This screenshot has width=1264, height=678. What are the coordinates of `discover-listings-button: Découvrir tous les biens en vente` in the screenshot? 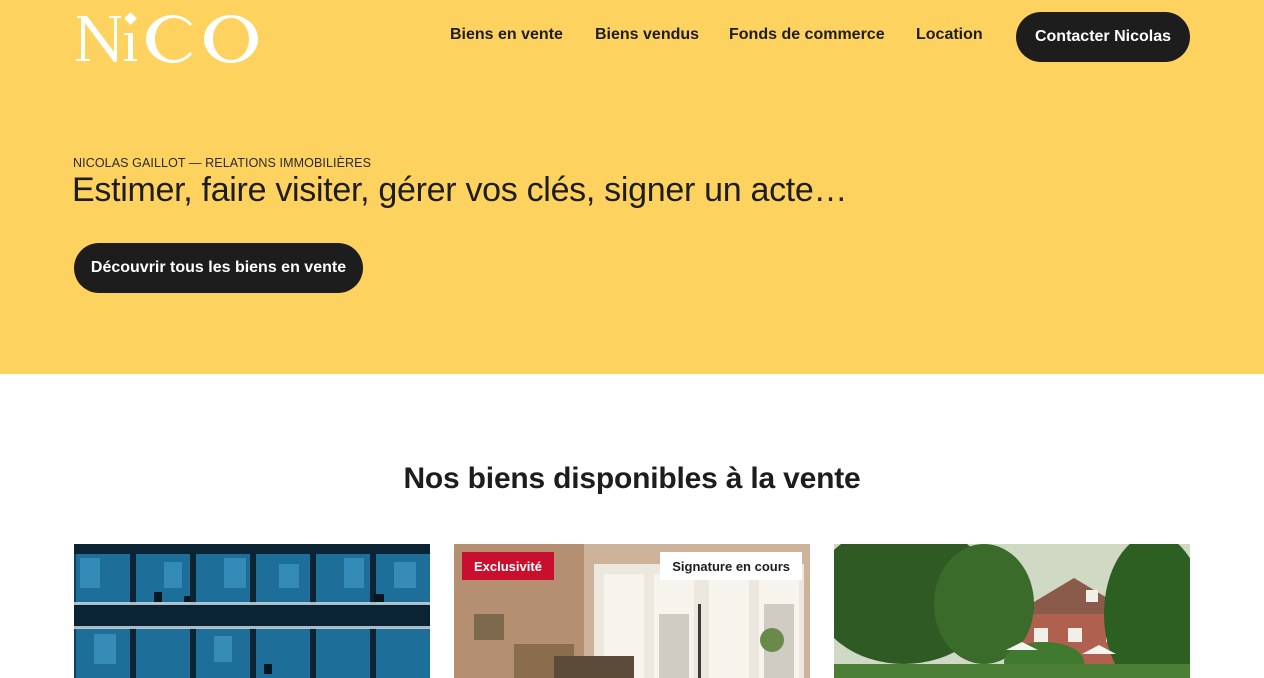 It's located at (218, 268).